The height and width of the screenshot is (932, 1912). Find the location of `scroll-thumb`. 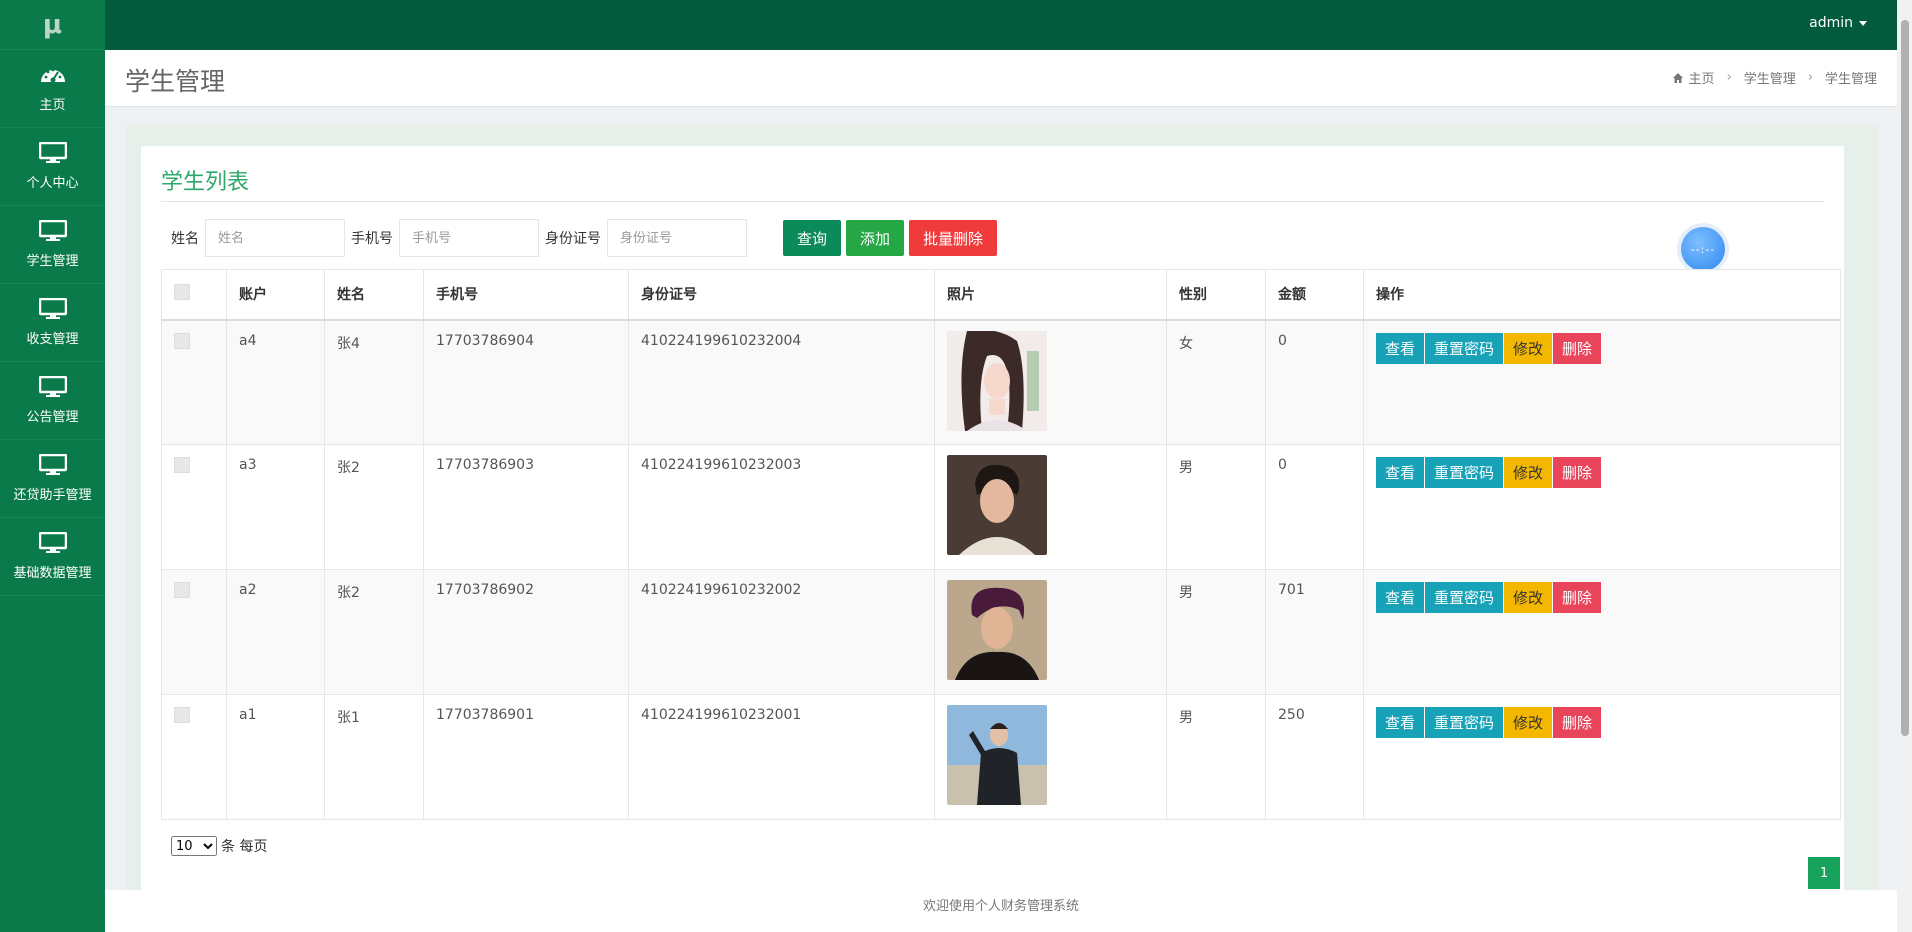

scroll-thumb is located at coordinates (1905, 378).